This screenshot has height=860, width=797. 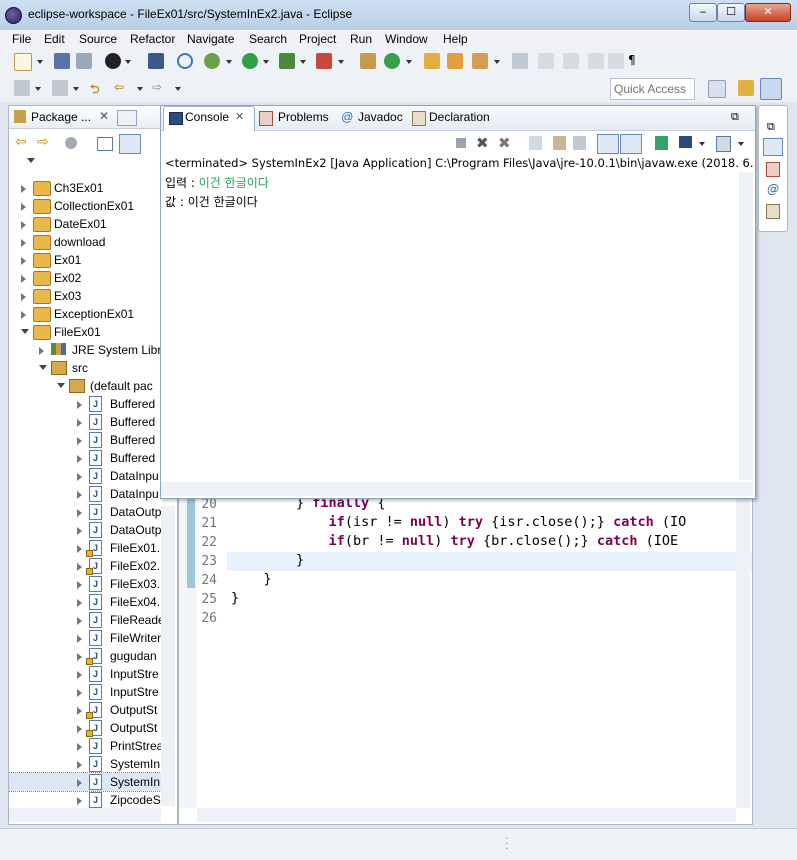 I want to click on next-annotation-icon, so click(x=22, y=88).